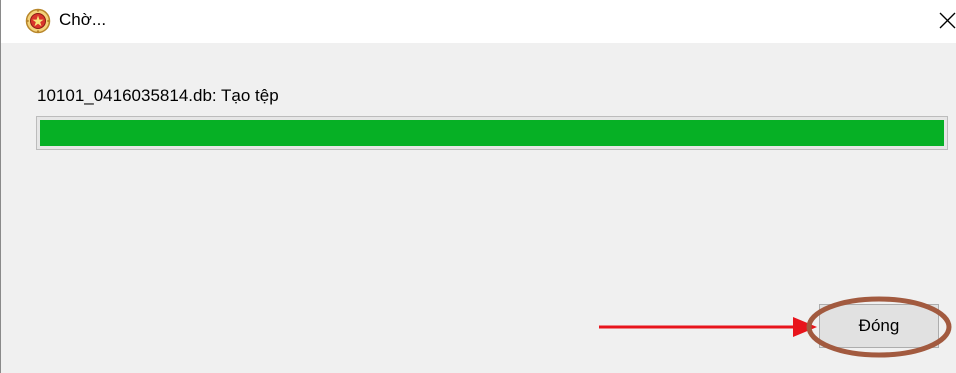 The image size is (956, 373). I want to click on progress-status-text: 10101_0416035814.db: Tạo tệp, so click(158, 95).